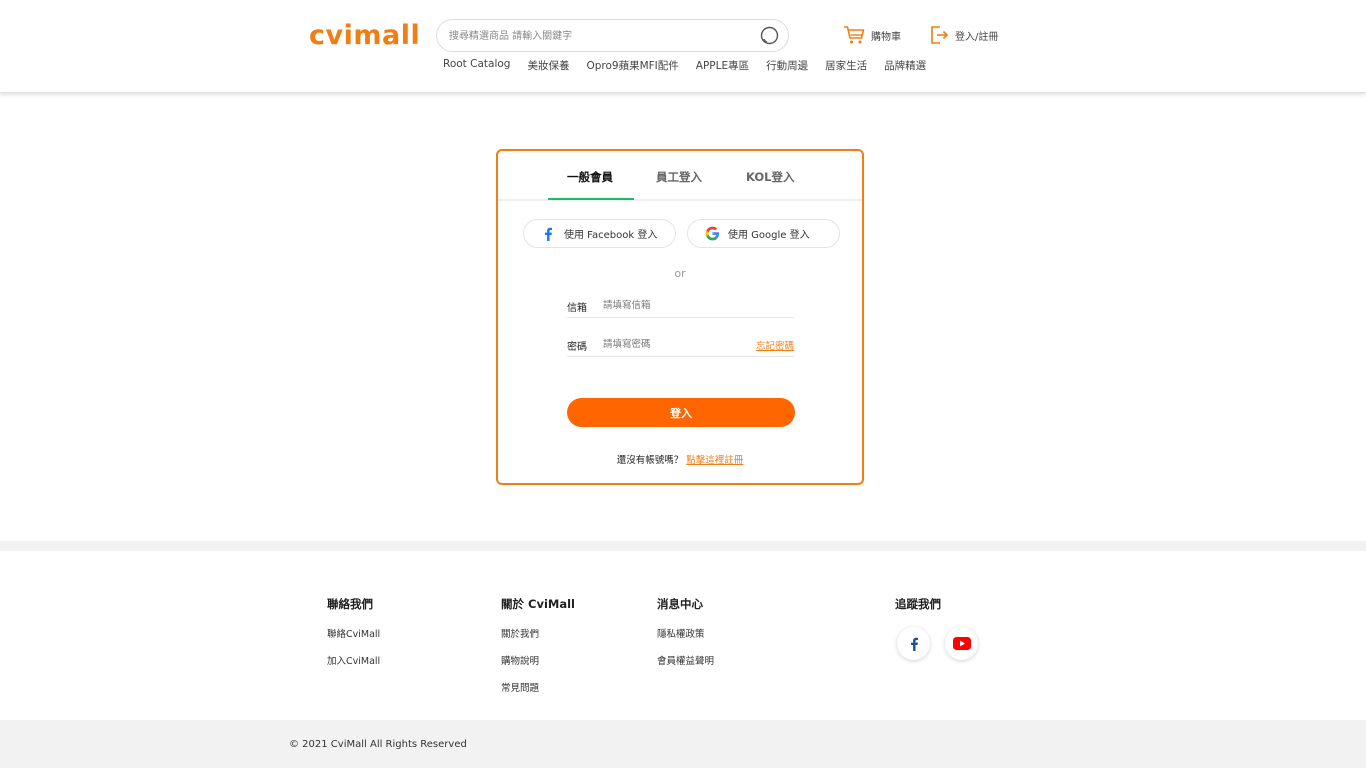 The width and height of the screenshot is (1366, 768). Describe the element at coordinates (769, 235) in the screenshot. I see `google-login-label: 使用 Google 登入` at that location.